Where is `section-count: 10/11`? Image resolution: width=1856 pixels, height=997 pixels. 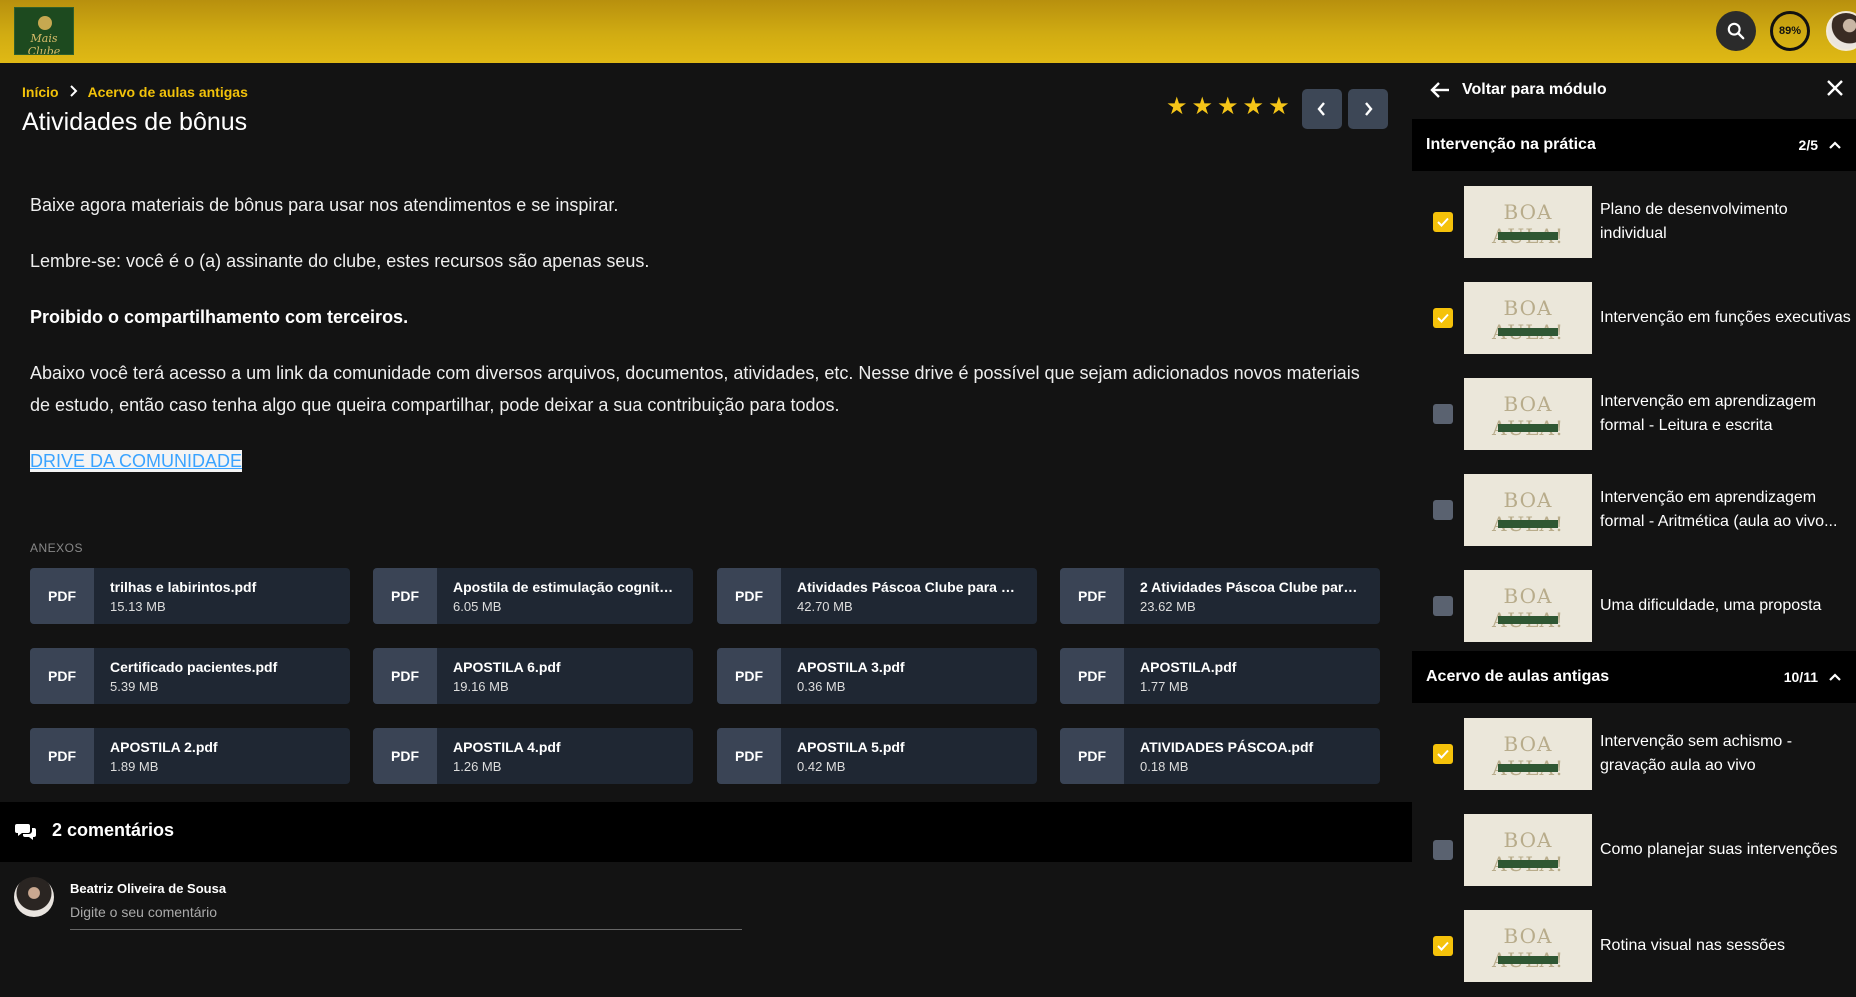 section-count: 10/11 is located at coordinates (1800, 677).